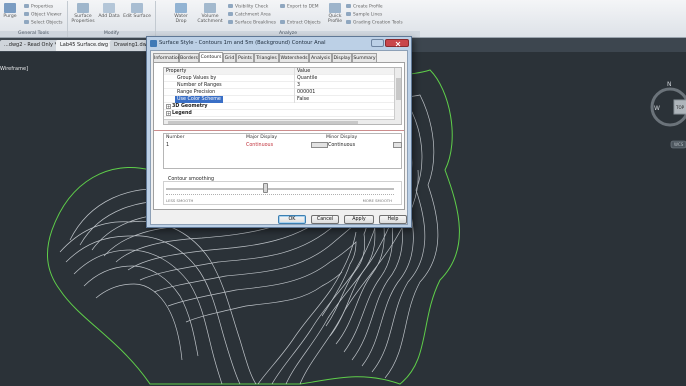 The height and width of the screenshot is (386, 686). What do you see at coordinates (377, 43) in the screenshot?
I see `help-window-button` at bounding box center [377, 43].